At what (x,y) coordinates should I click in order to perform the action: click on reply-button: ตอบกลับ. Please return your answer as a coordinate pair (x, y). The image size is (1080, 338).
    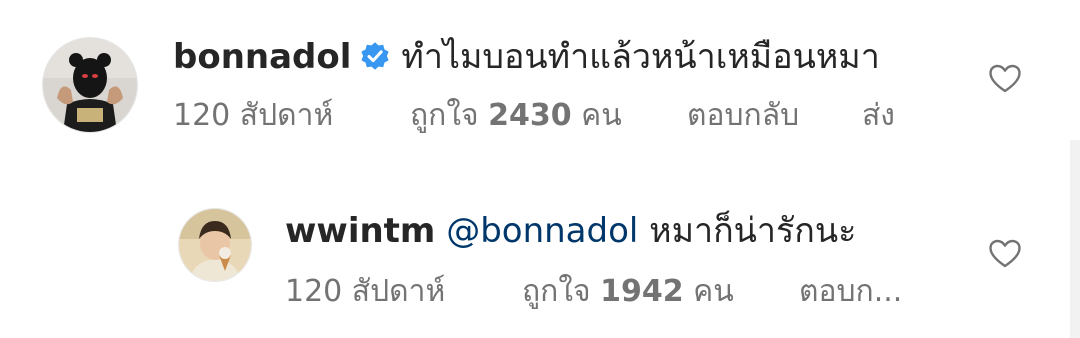
    Looking at the image, I should click on (743, 116).